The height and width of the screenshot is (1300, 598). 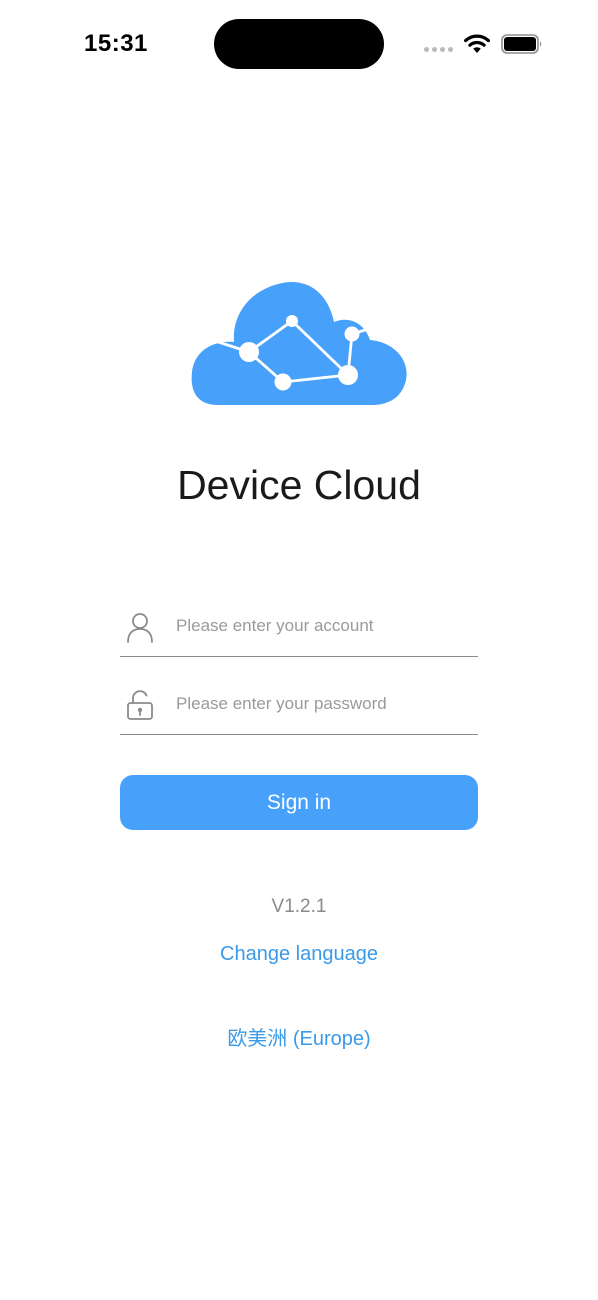 I want to click on version-label: V1.2.1, so click(x=299, y=906).